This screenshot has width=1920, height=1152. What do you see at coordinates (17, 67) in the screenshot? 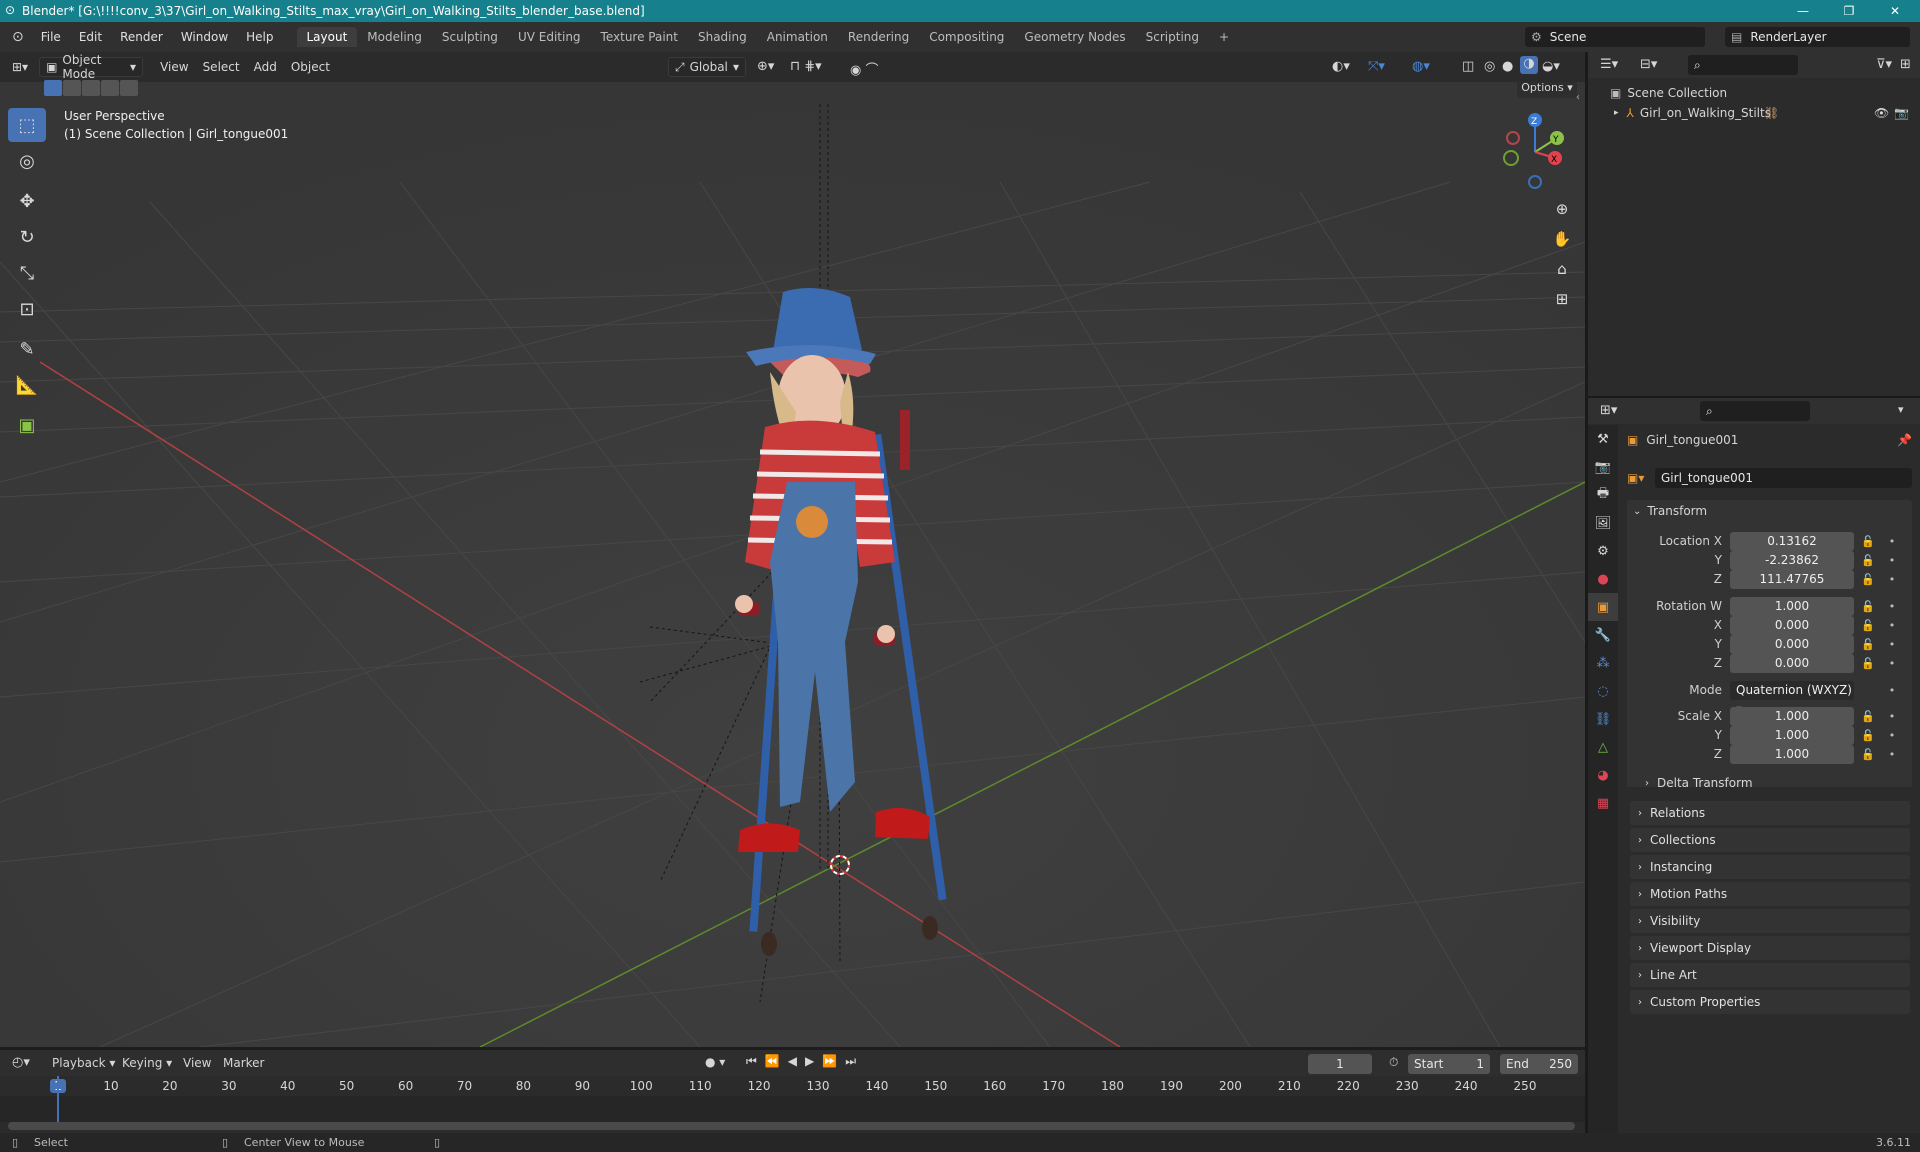
I see `editor-type-icon: ⊞▾` at bounding box center [17, 67].